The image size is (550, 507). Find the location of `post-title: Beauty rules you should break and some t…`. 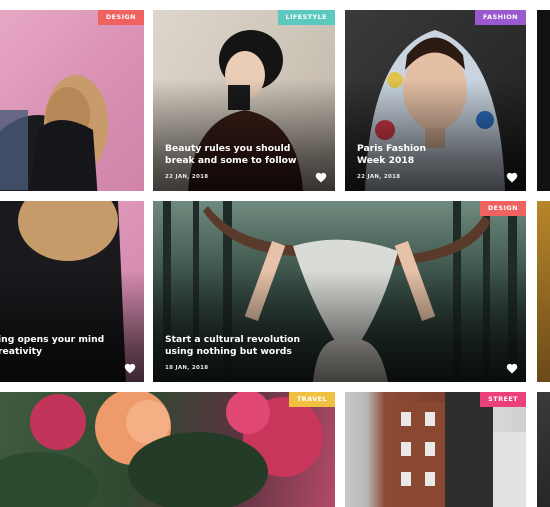

post-title: Beauty rules you should break and some t… is located at coordinates (237, 155).